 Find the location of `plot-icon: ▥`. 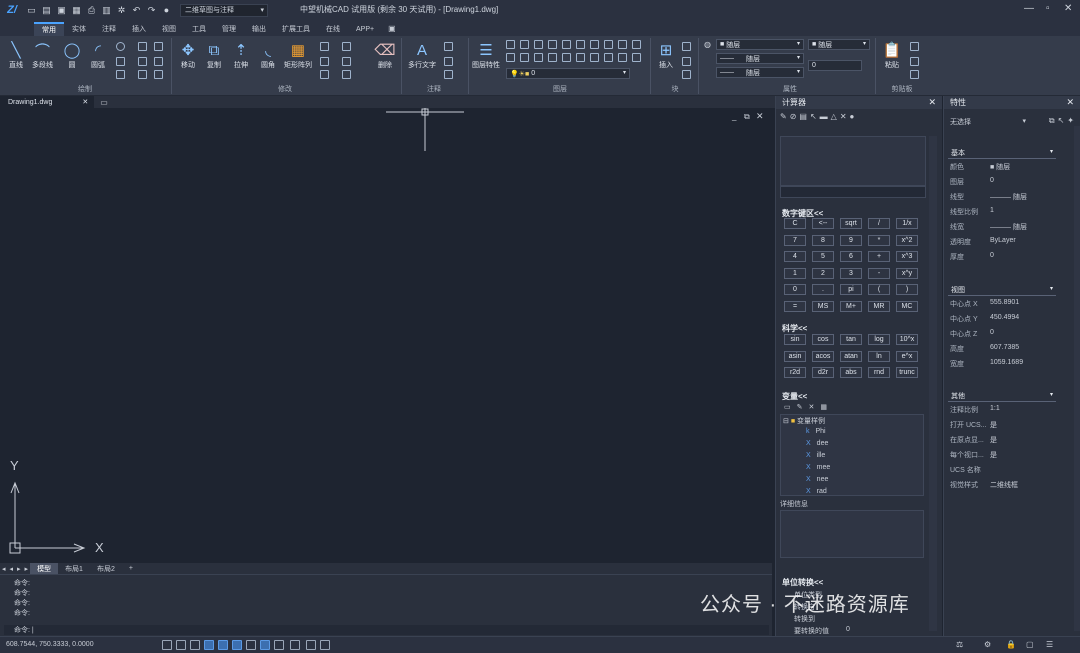

plot-icon: ▥ is located at coordinates (106, 10).